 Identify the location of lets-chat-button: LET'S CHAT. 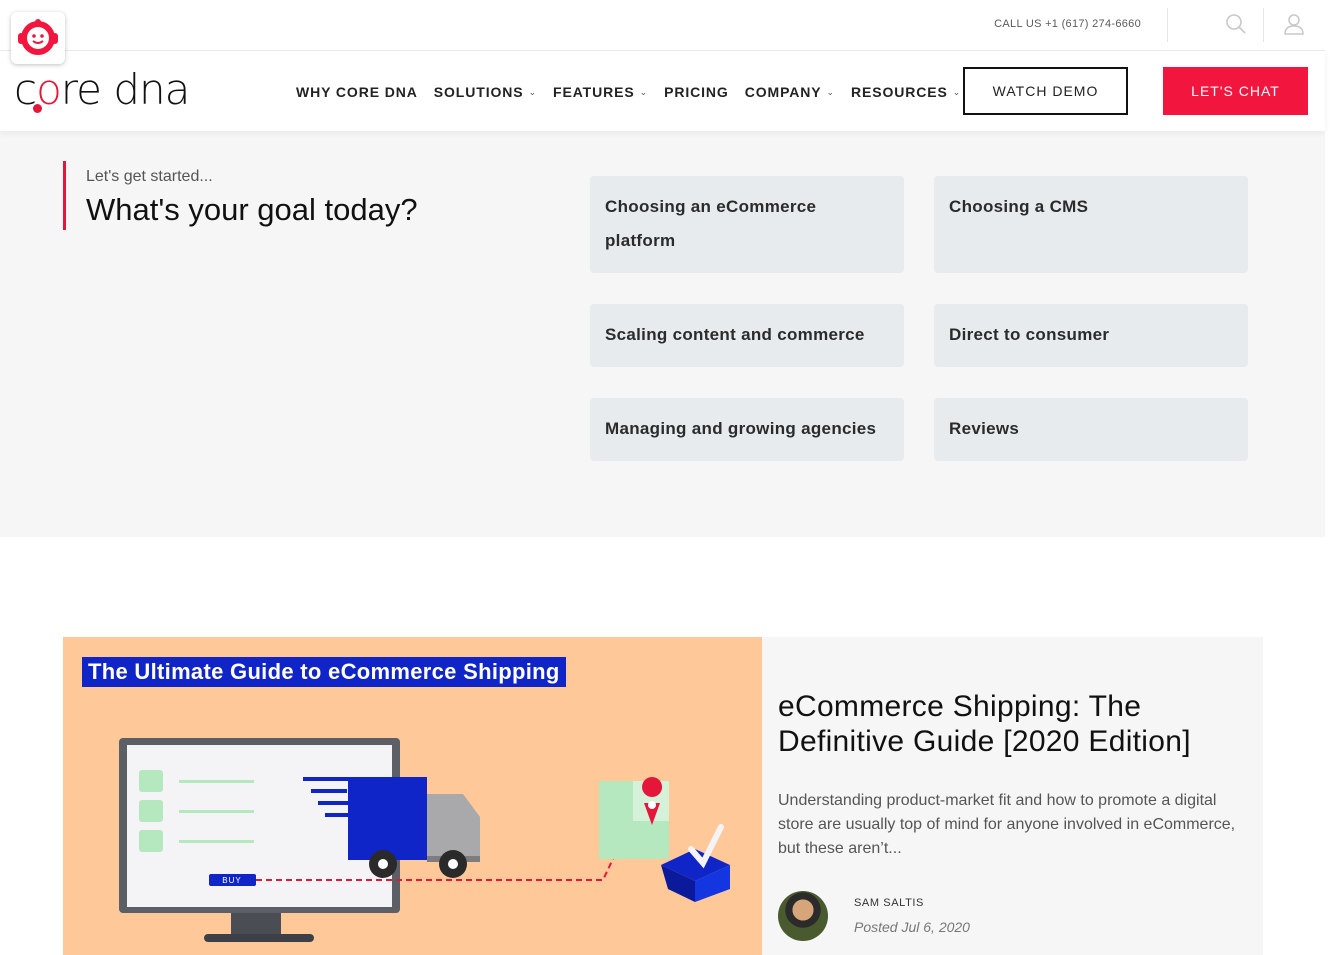
(1235, 91).